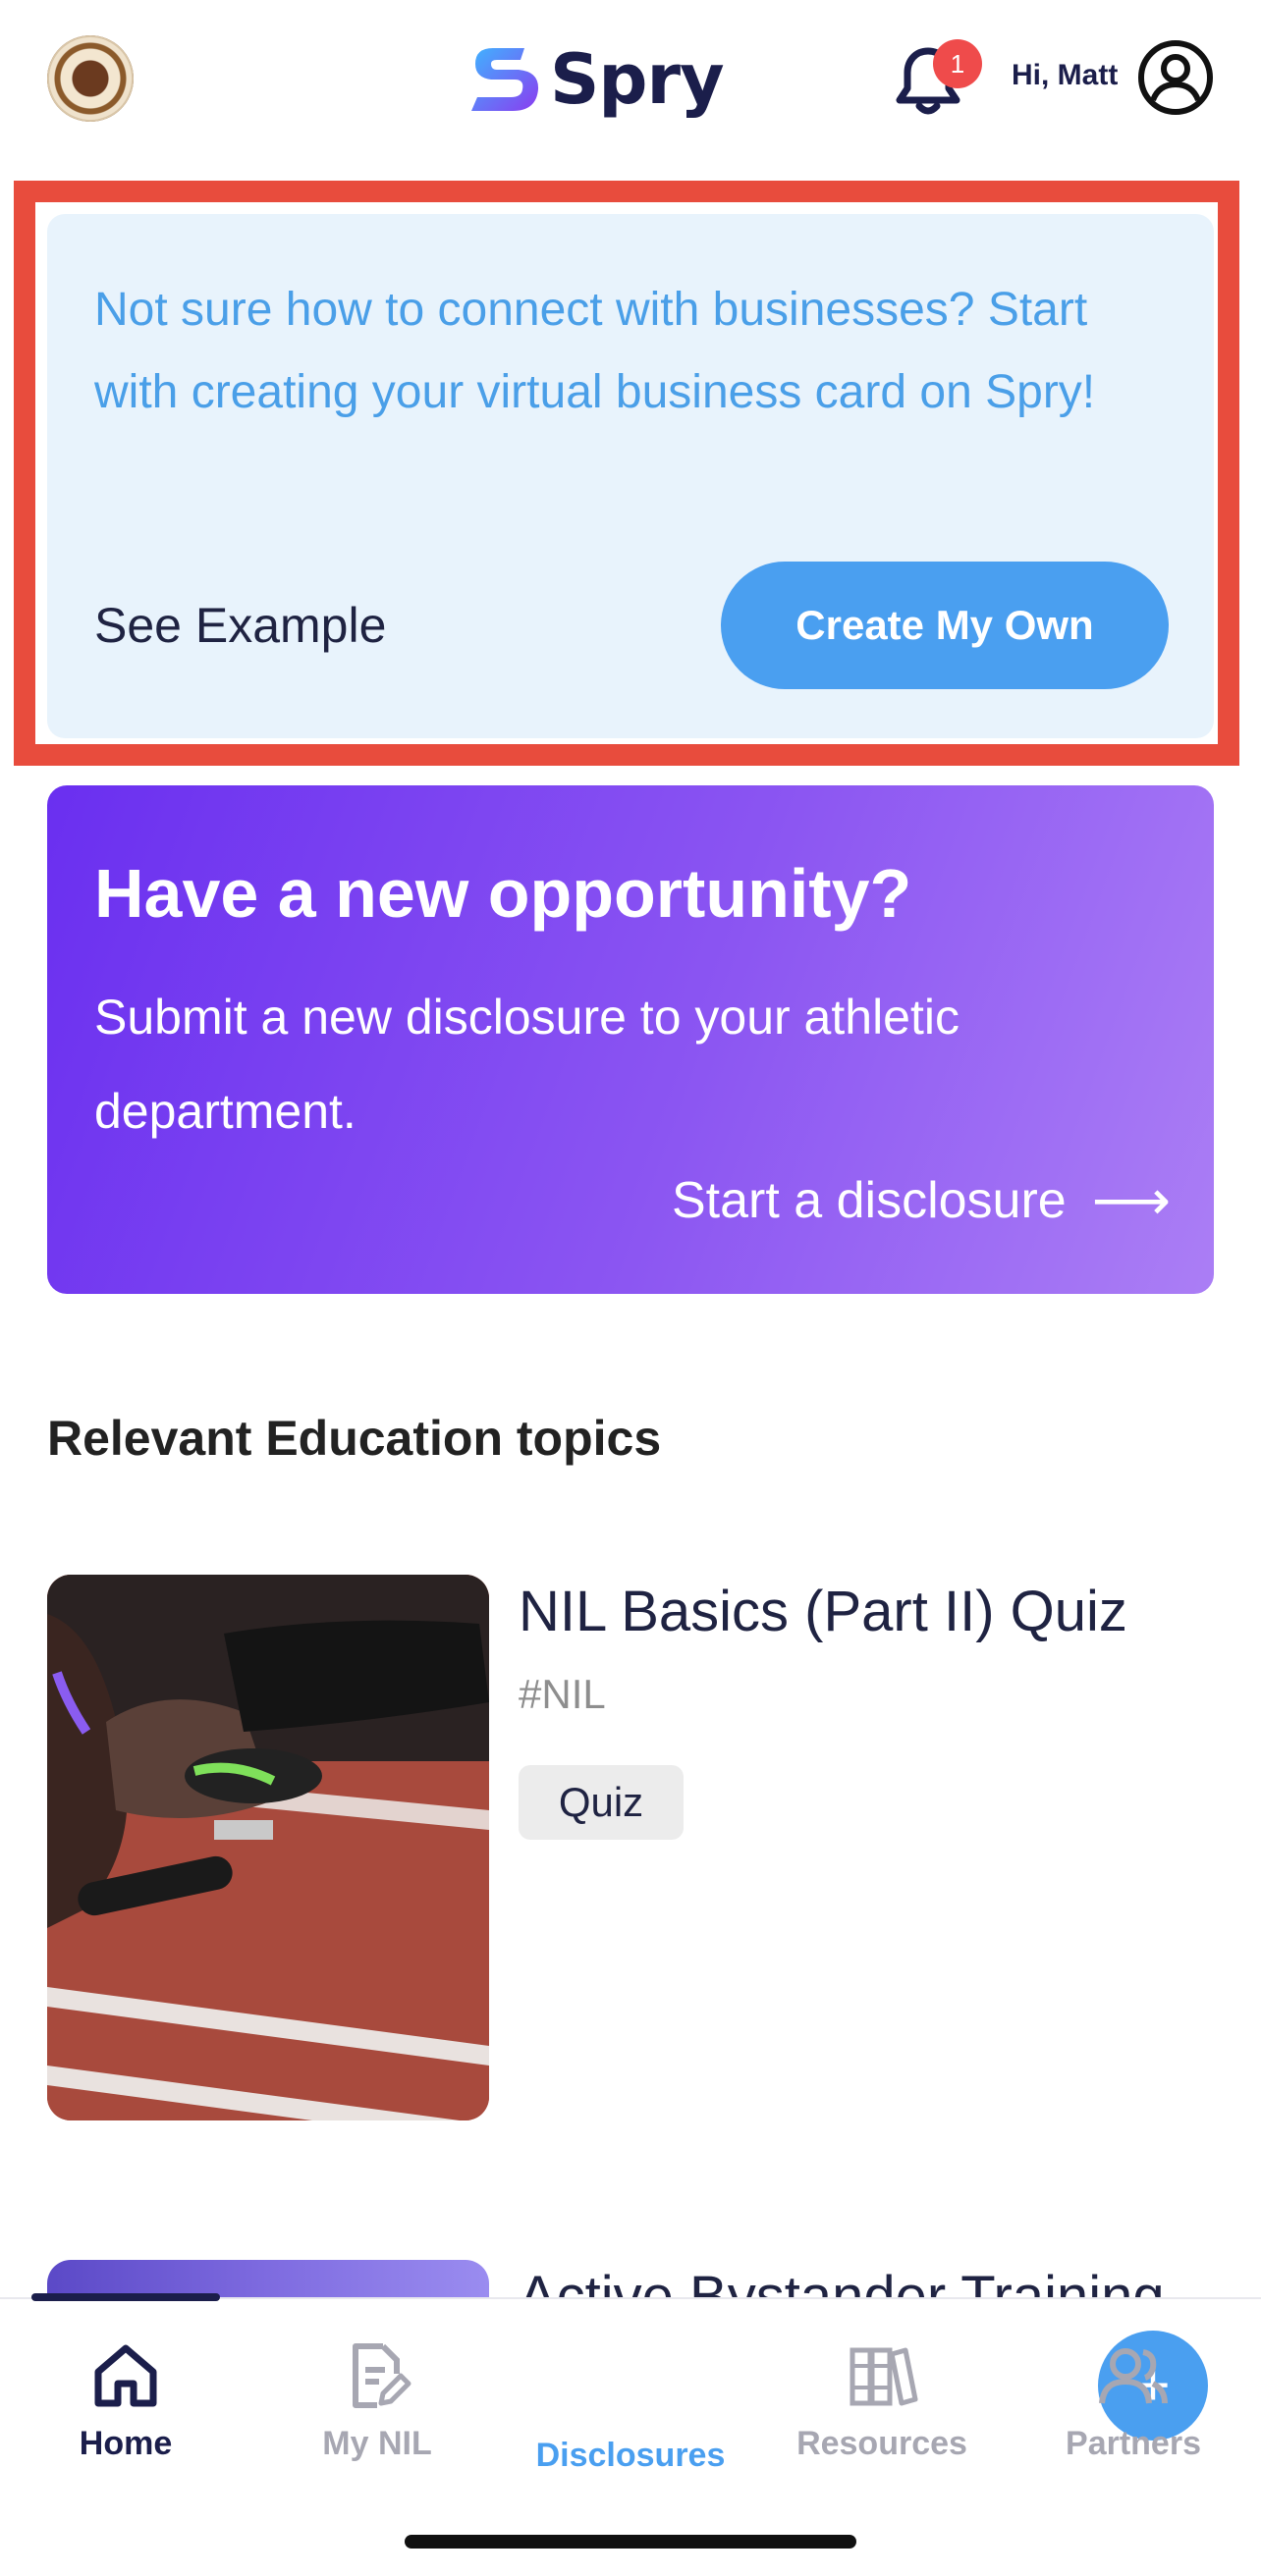 The image size is (1261, 2576). What do you see at coordinates (869, 1200) in the screenshot?
I see `start-disclosure-label: Start a disclosure` at bounding box center [869, 1200].